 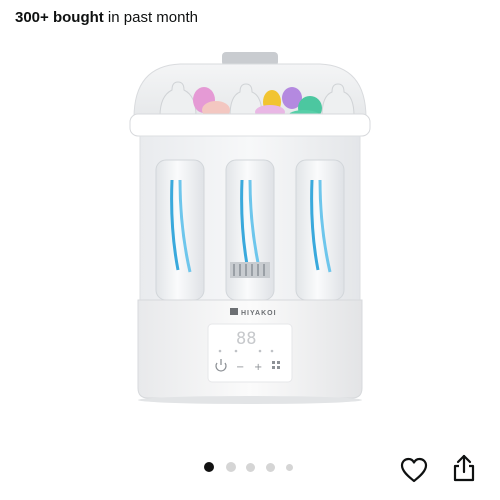 What do you see at coordinates (150, 17) in the screenshot?
I see `purchase-count-period: in past month` at bounding box center [150, 17].